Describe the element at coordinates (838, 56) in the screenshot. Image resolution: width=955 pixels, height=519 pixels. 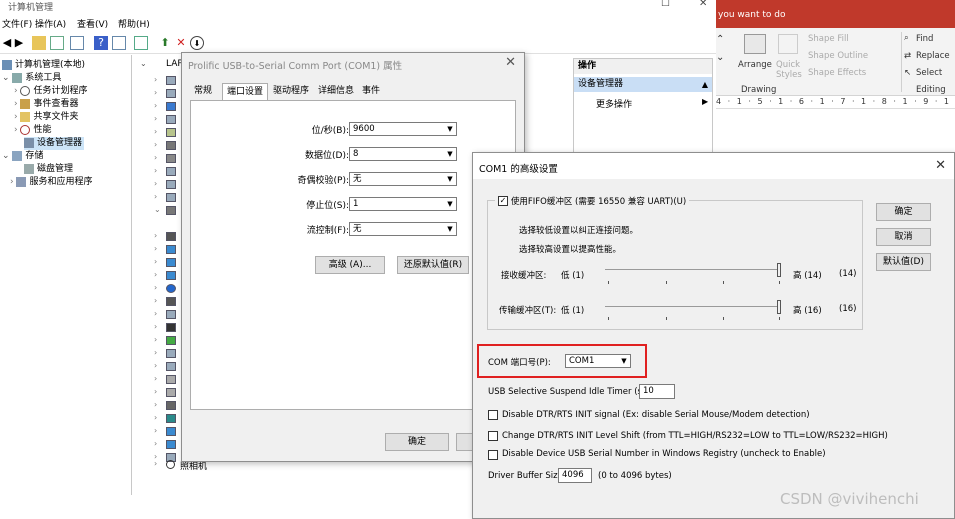
I see `shape-outline-button: Shape Outline` at that location.